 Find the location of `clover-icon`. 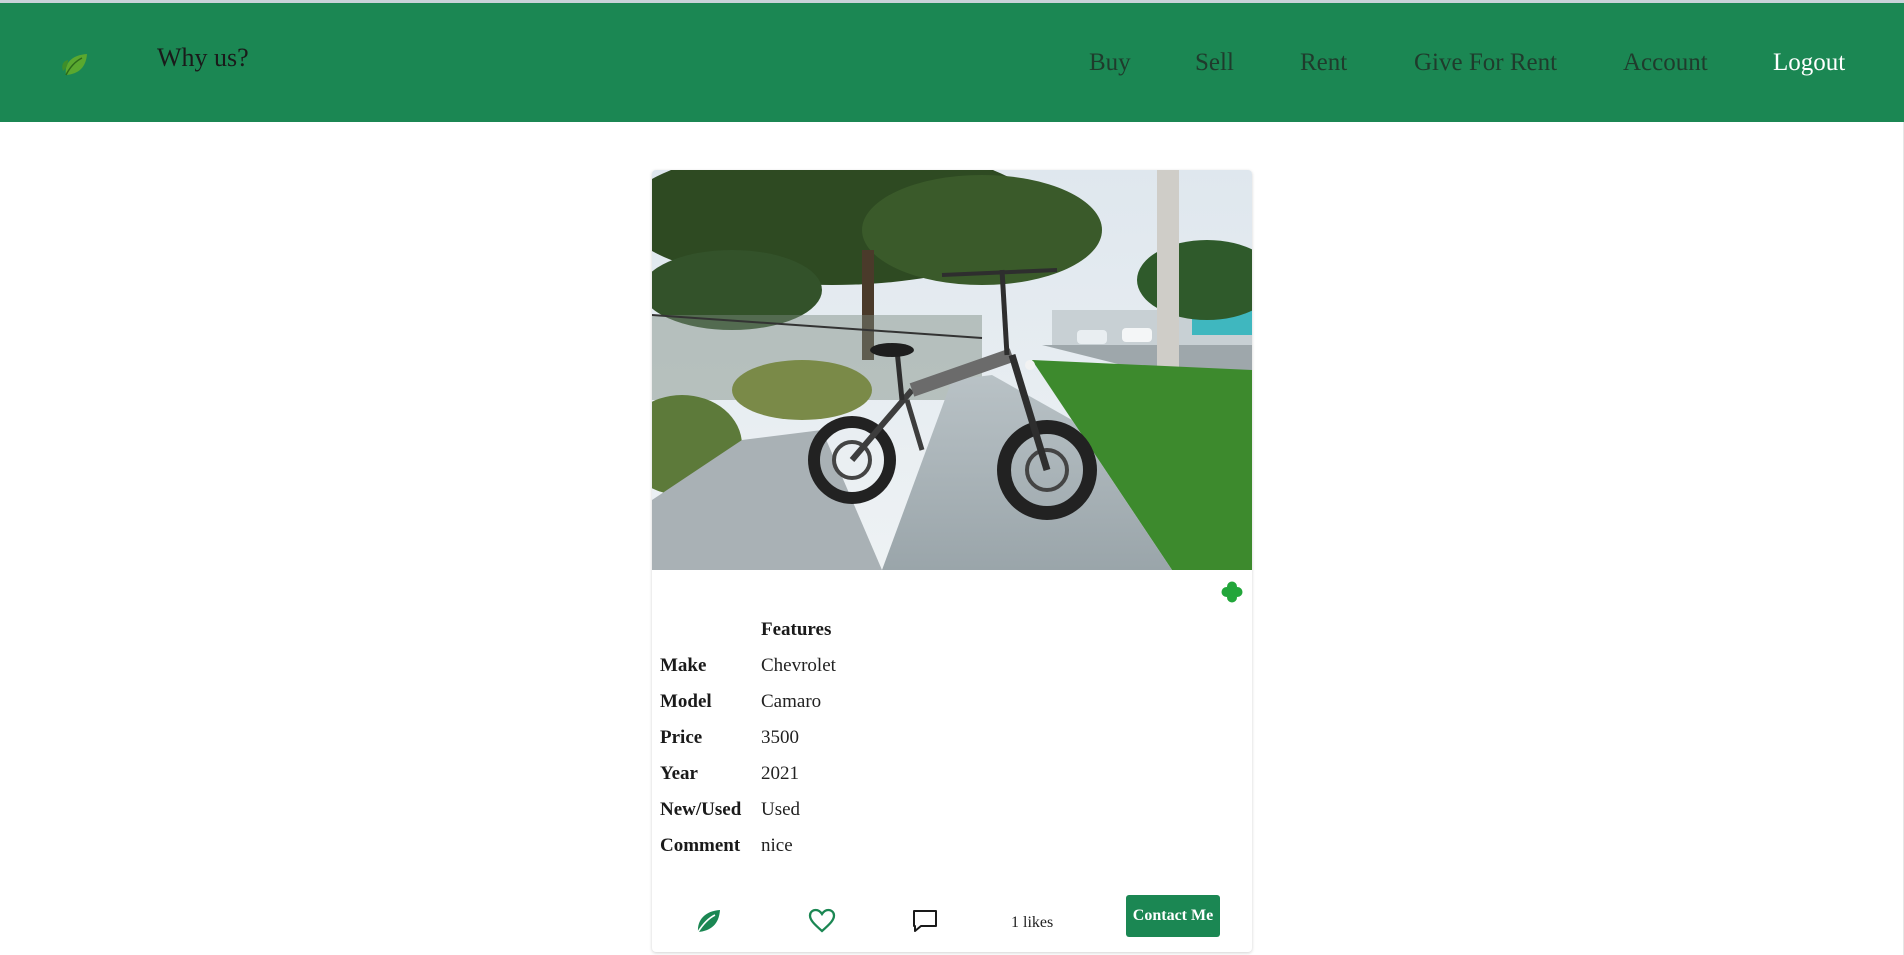

clover-icon is located at coordinates (1232, 592).